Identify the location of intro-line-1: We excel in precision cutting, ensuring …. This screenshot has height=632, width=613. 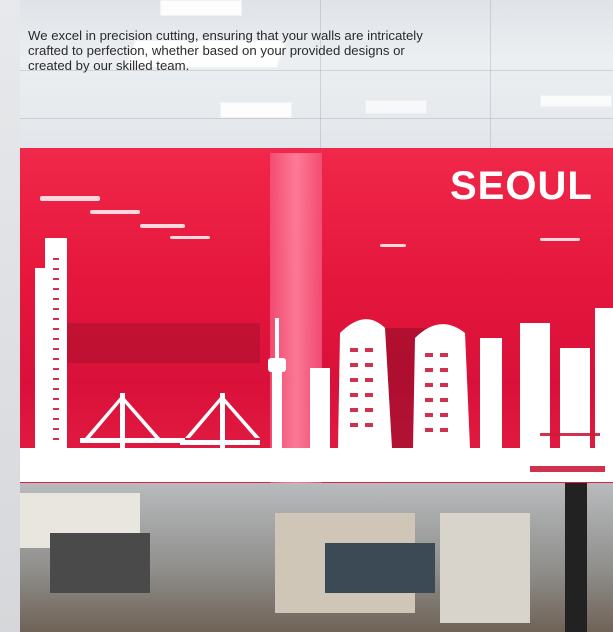
(225, 35).